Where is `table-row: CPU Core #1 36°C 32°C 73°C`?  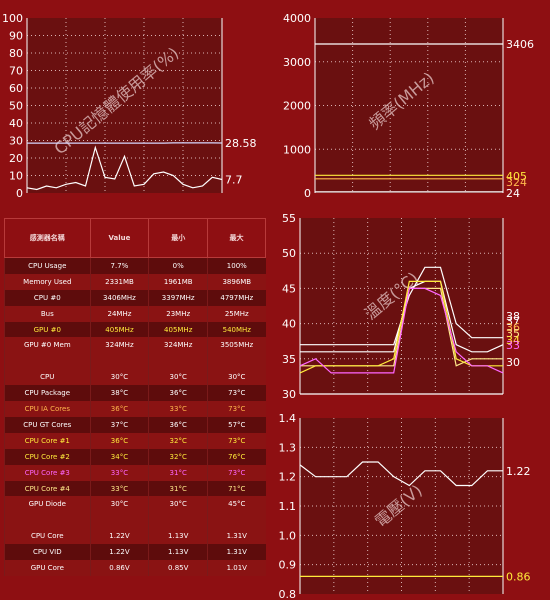 table-row: CPU Core #1 36°C 32°C 73°C is located at coordinates (135, 440).